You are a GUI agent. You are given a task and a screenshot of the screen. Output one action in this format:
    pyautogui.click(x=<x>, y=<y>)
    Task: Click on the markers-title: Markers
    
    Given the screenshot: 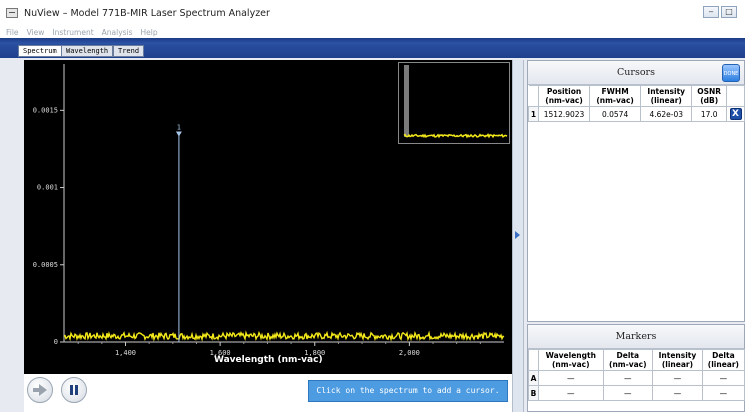 What is the action you would take?
    pyautogui.click(x=636, y=336)
    